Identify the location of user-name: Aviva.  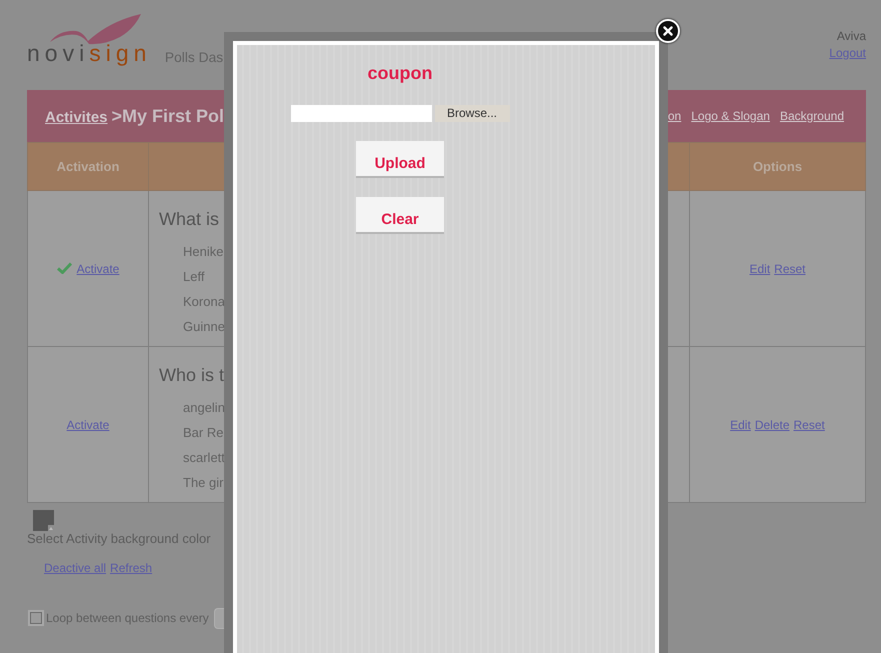
(851, 36).